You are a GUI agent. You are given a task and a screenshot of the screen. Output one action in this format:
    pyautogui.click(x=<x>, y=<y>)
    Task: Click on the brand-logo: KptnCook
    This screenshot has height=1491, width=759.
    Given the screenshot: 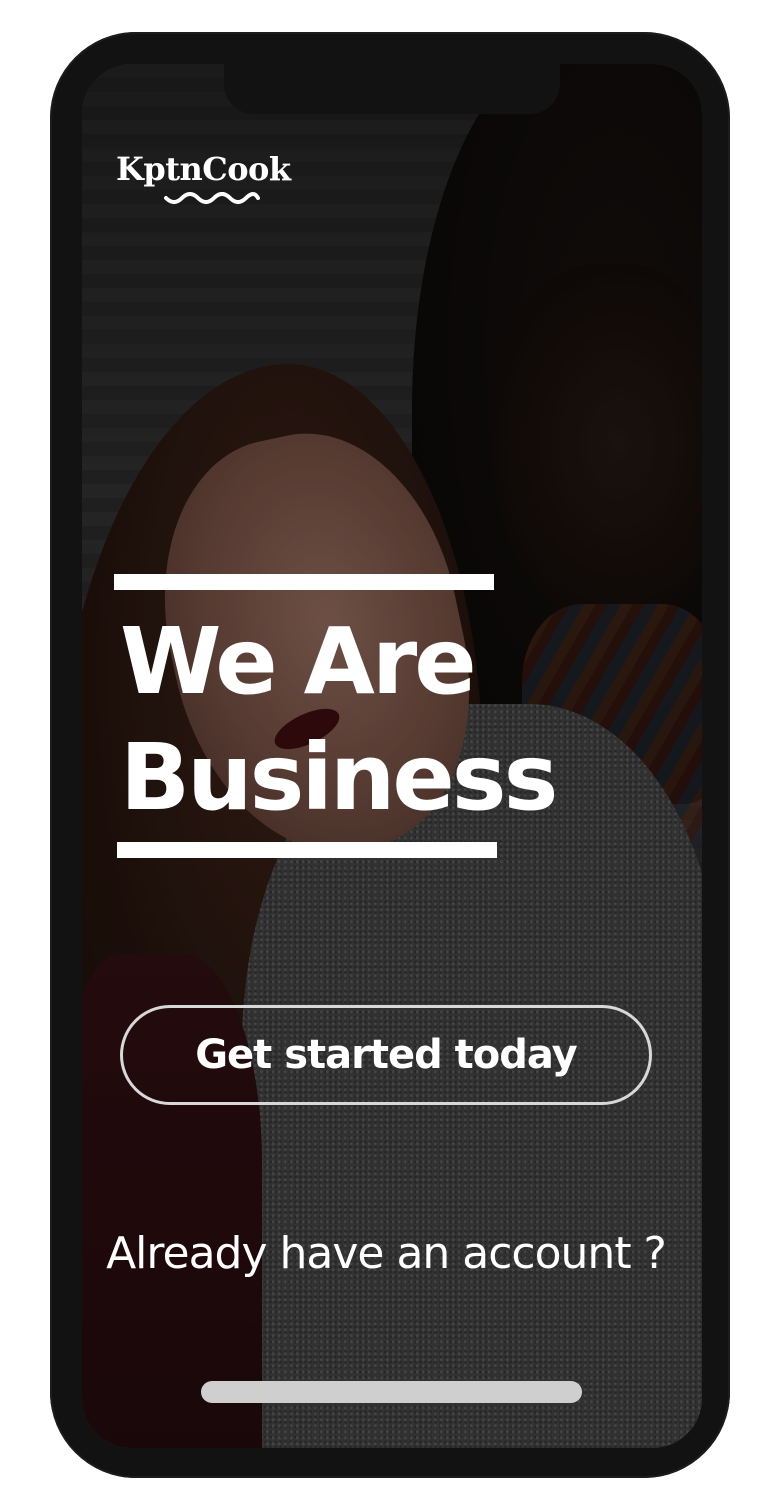 What is the action you would take?
    pyautogui.click(x=216, y=182)
    